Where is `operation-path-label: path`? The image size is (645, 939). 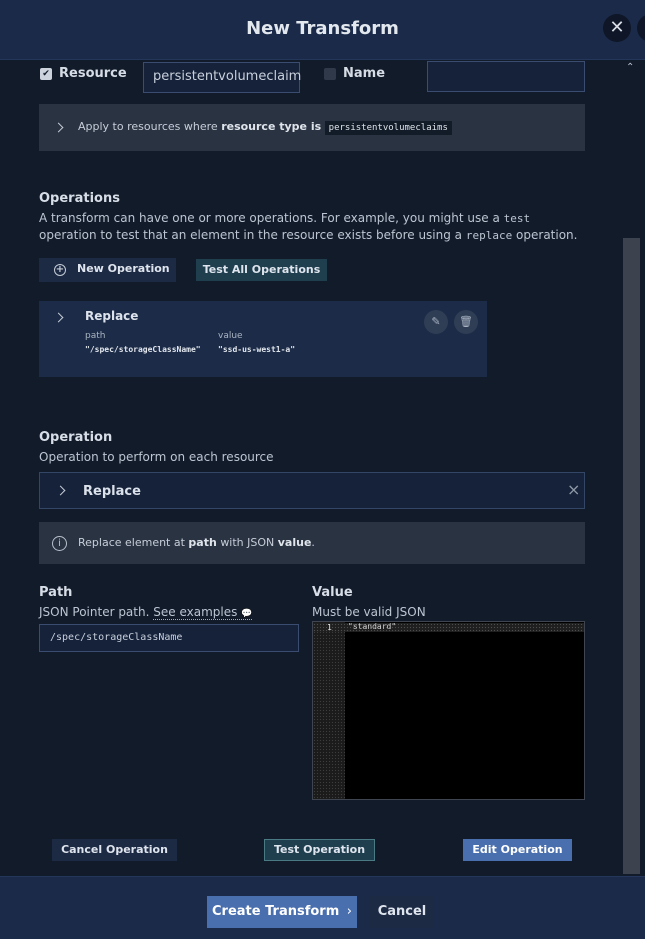
operation-path-label: path is located at coordinates (95, 336).